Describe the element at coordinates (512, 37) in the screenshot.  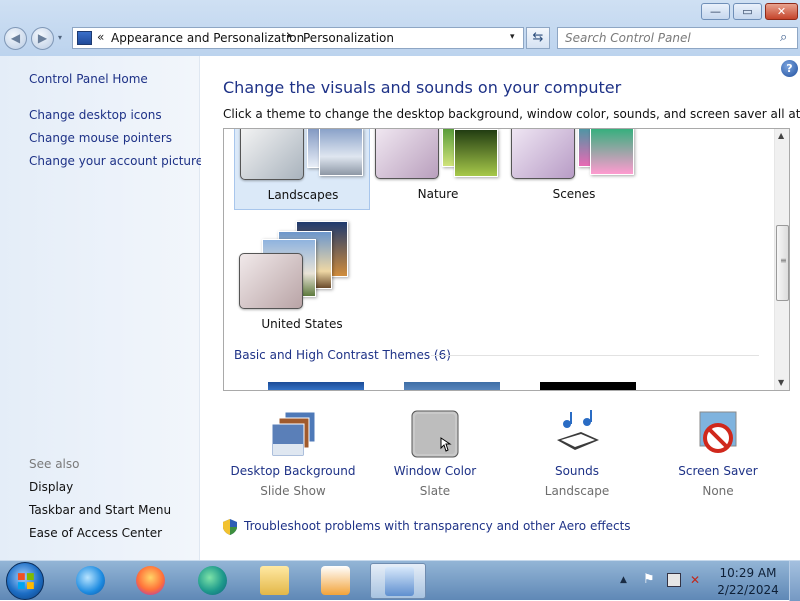
I see `address-dropdown-icon: ▾` at that location.